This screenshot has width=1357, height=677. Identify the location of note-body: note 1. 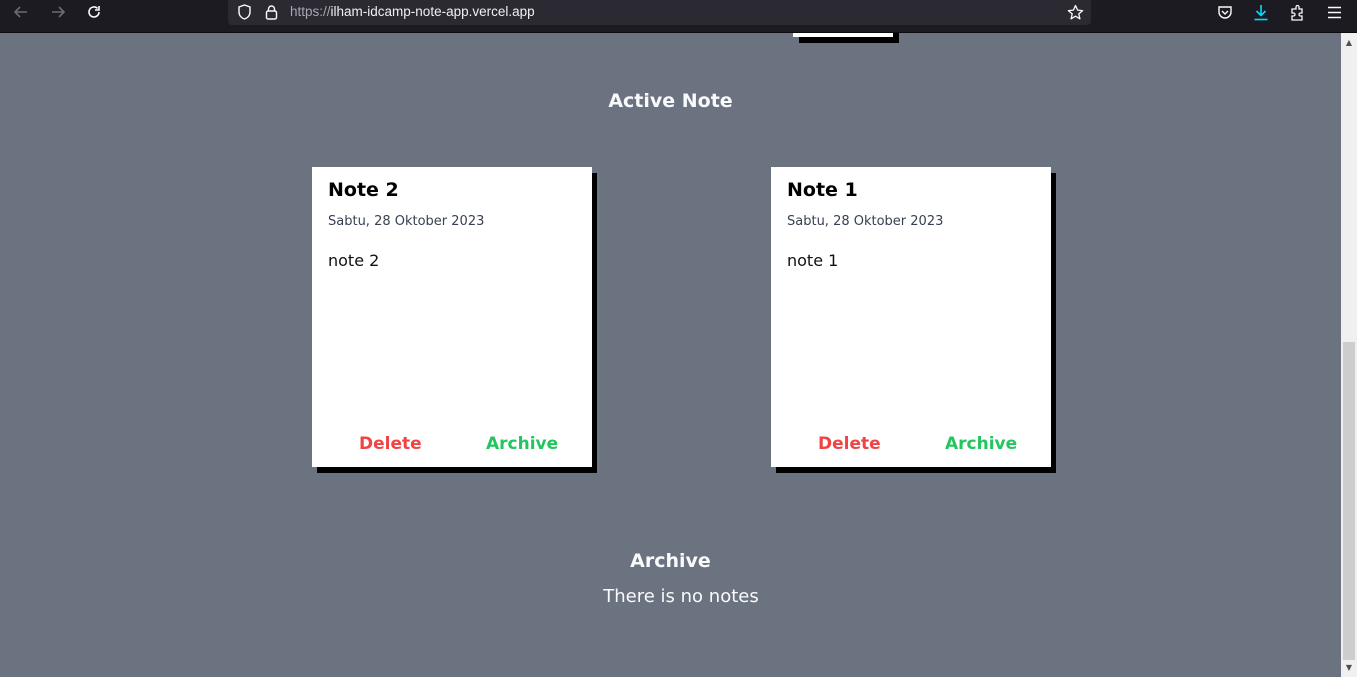
(813, 260).